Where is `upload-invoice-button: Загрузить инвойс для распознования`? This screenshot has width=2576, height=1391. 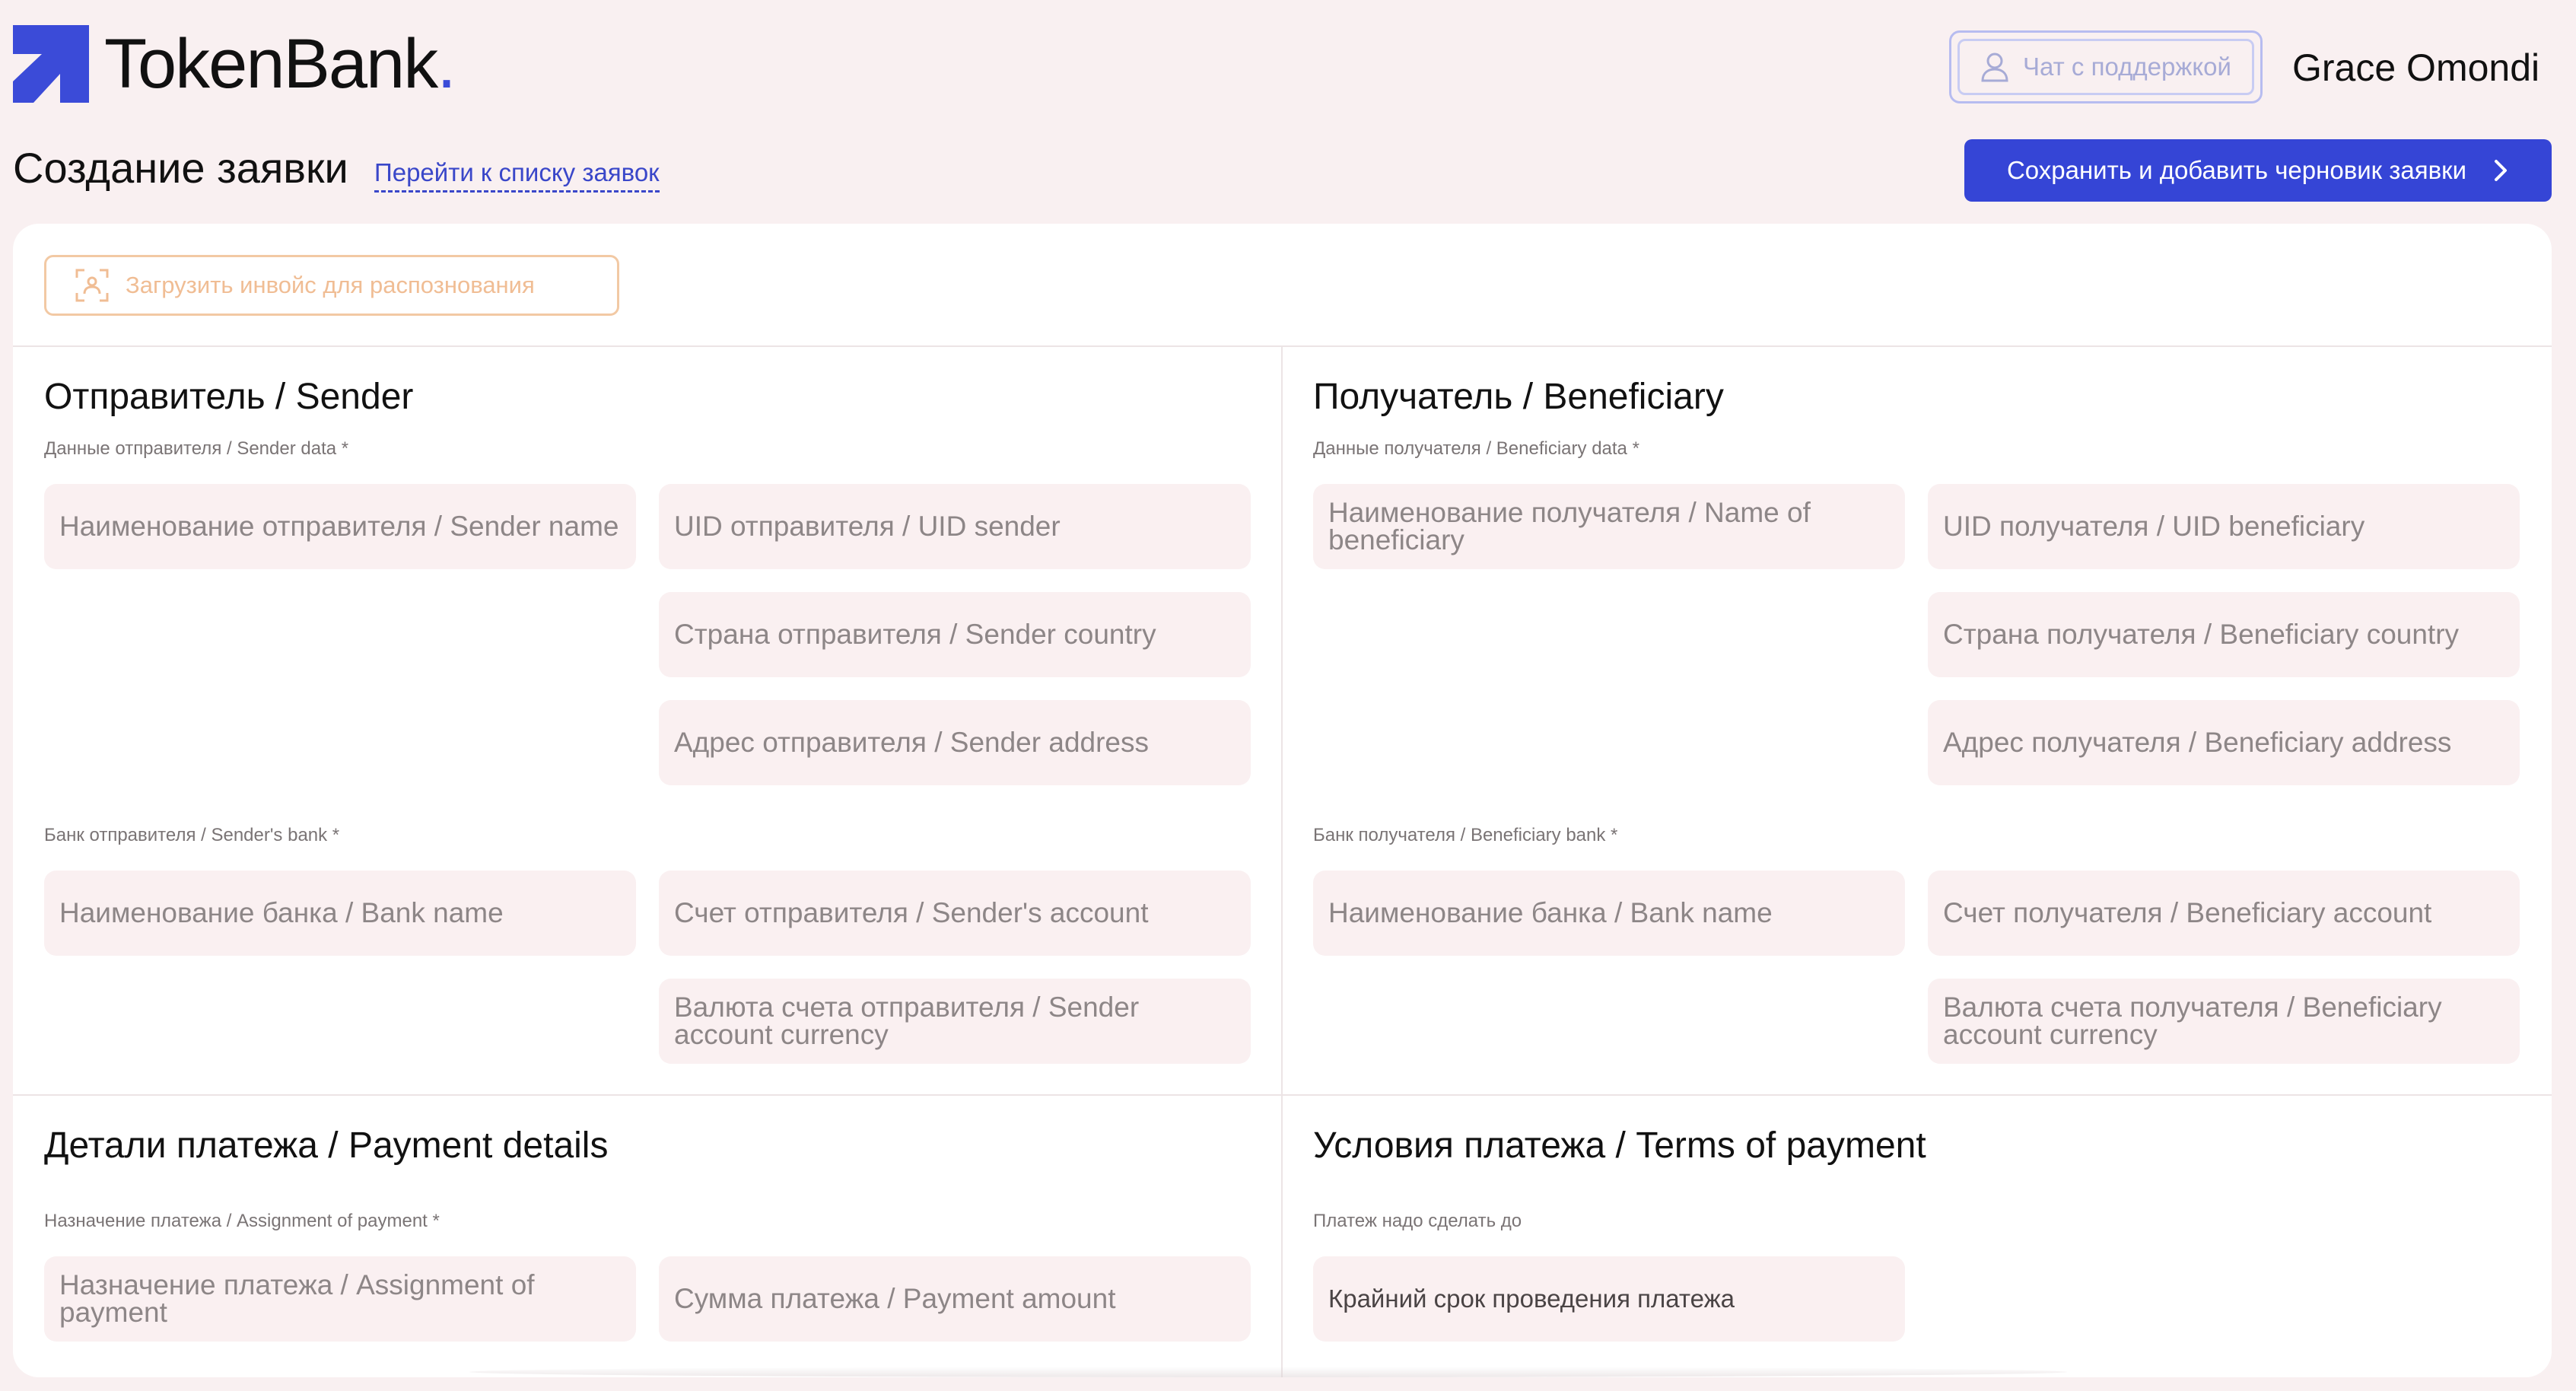
upload-invoice-button: Загрузить инвойс для распознования is located at coordinates (331, 285).